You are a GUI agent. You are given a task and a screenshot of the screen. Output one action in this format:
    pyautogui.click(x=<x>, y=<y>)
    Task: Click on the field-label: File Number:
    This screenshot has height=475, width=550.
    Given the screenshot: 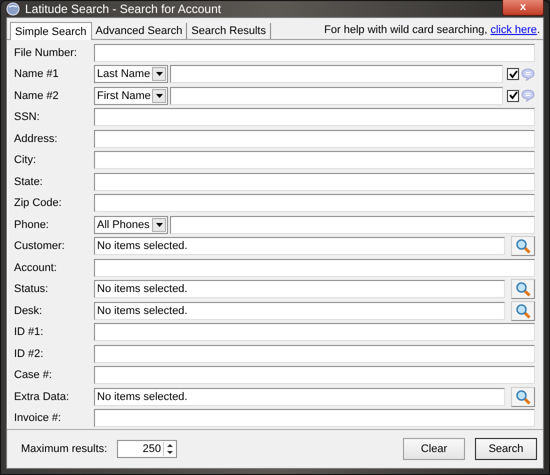 What is the action you would take?
    pyautogui.click(x=46, y=52)
    